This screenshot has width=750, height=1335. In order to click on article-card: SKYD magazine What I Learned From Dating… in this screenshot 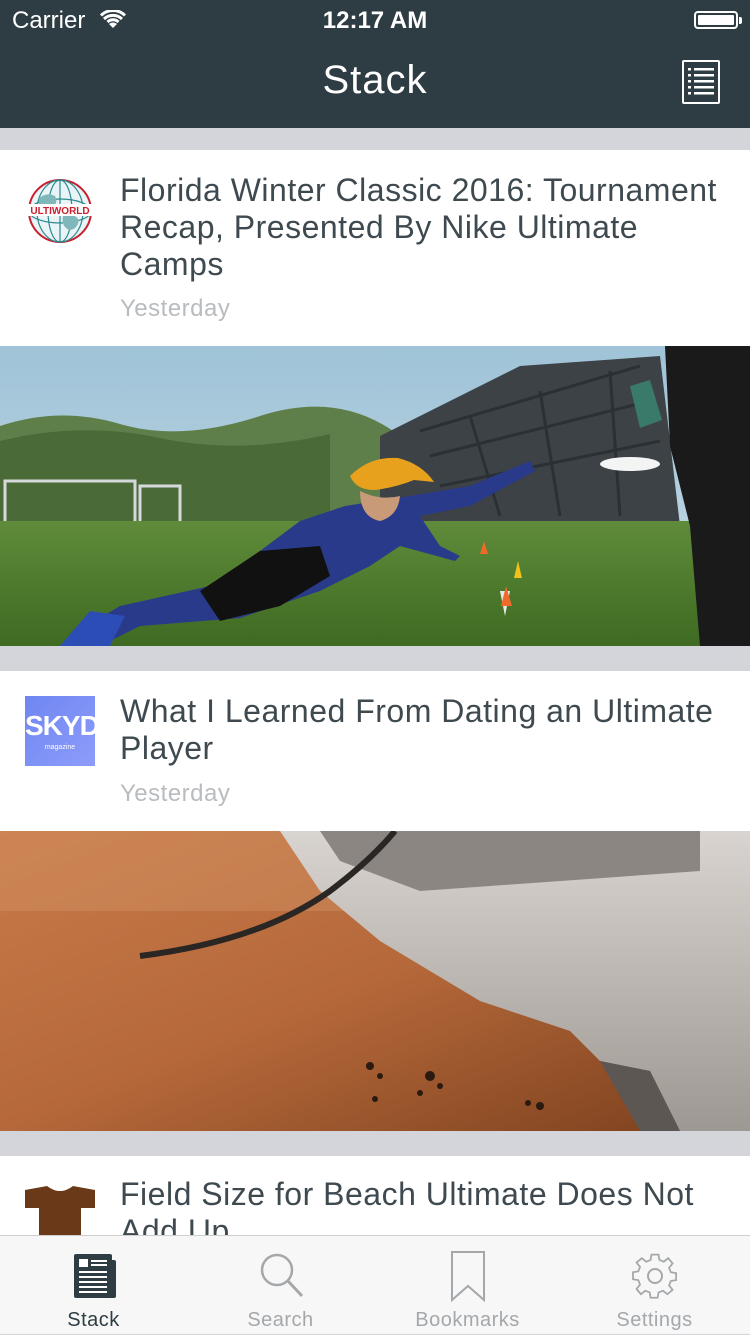, I will do `click(375, 751)`.